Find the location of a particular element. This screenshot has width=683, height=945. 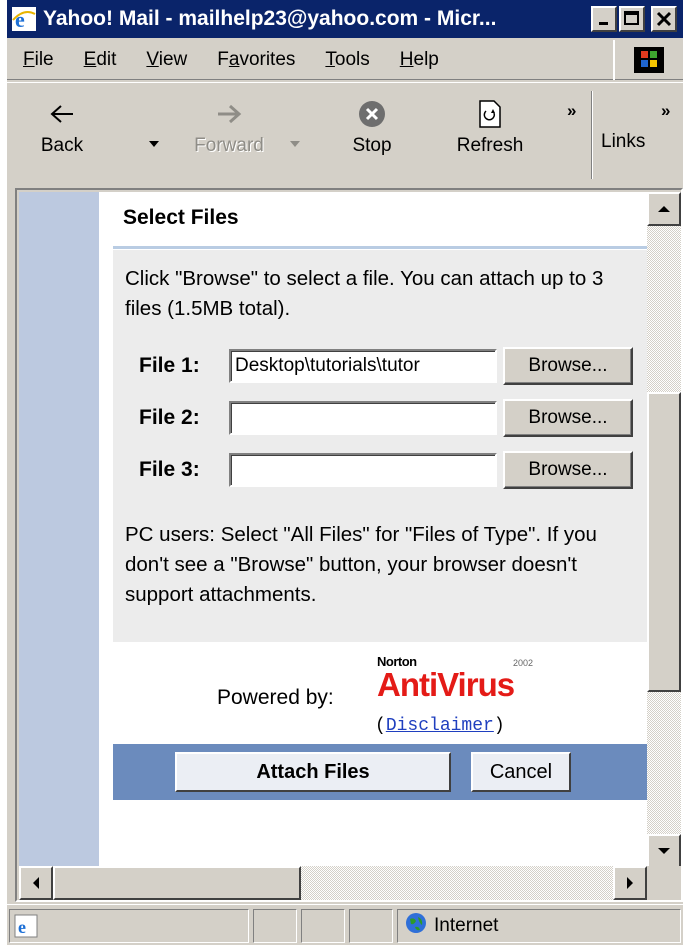

status-bar: e Internet is located at coordinates (345, 924).